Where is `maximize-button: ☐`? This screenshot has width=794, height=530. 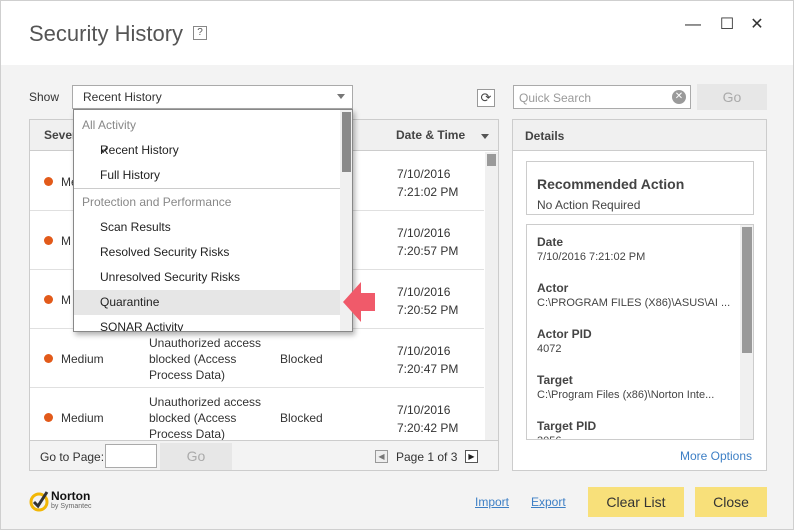 maximize-button: ☐ is located at coordinates (727, 25).